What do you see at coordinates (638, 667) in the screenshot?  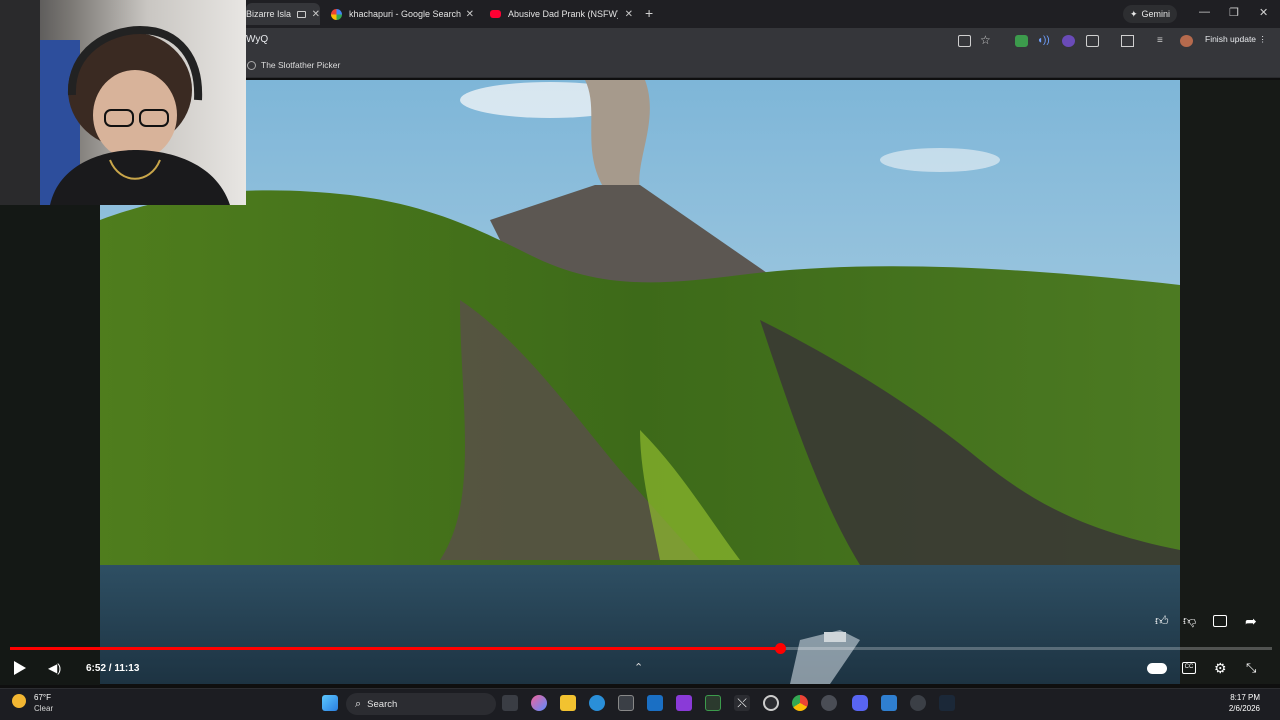 I see `chevron-up-icon: ⌃` at bounding box center [638, 667].